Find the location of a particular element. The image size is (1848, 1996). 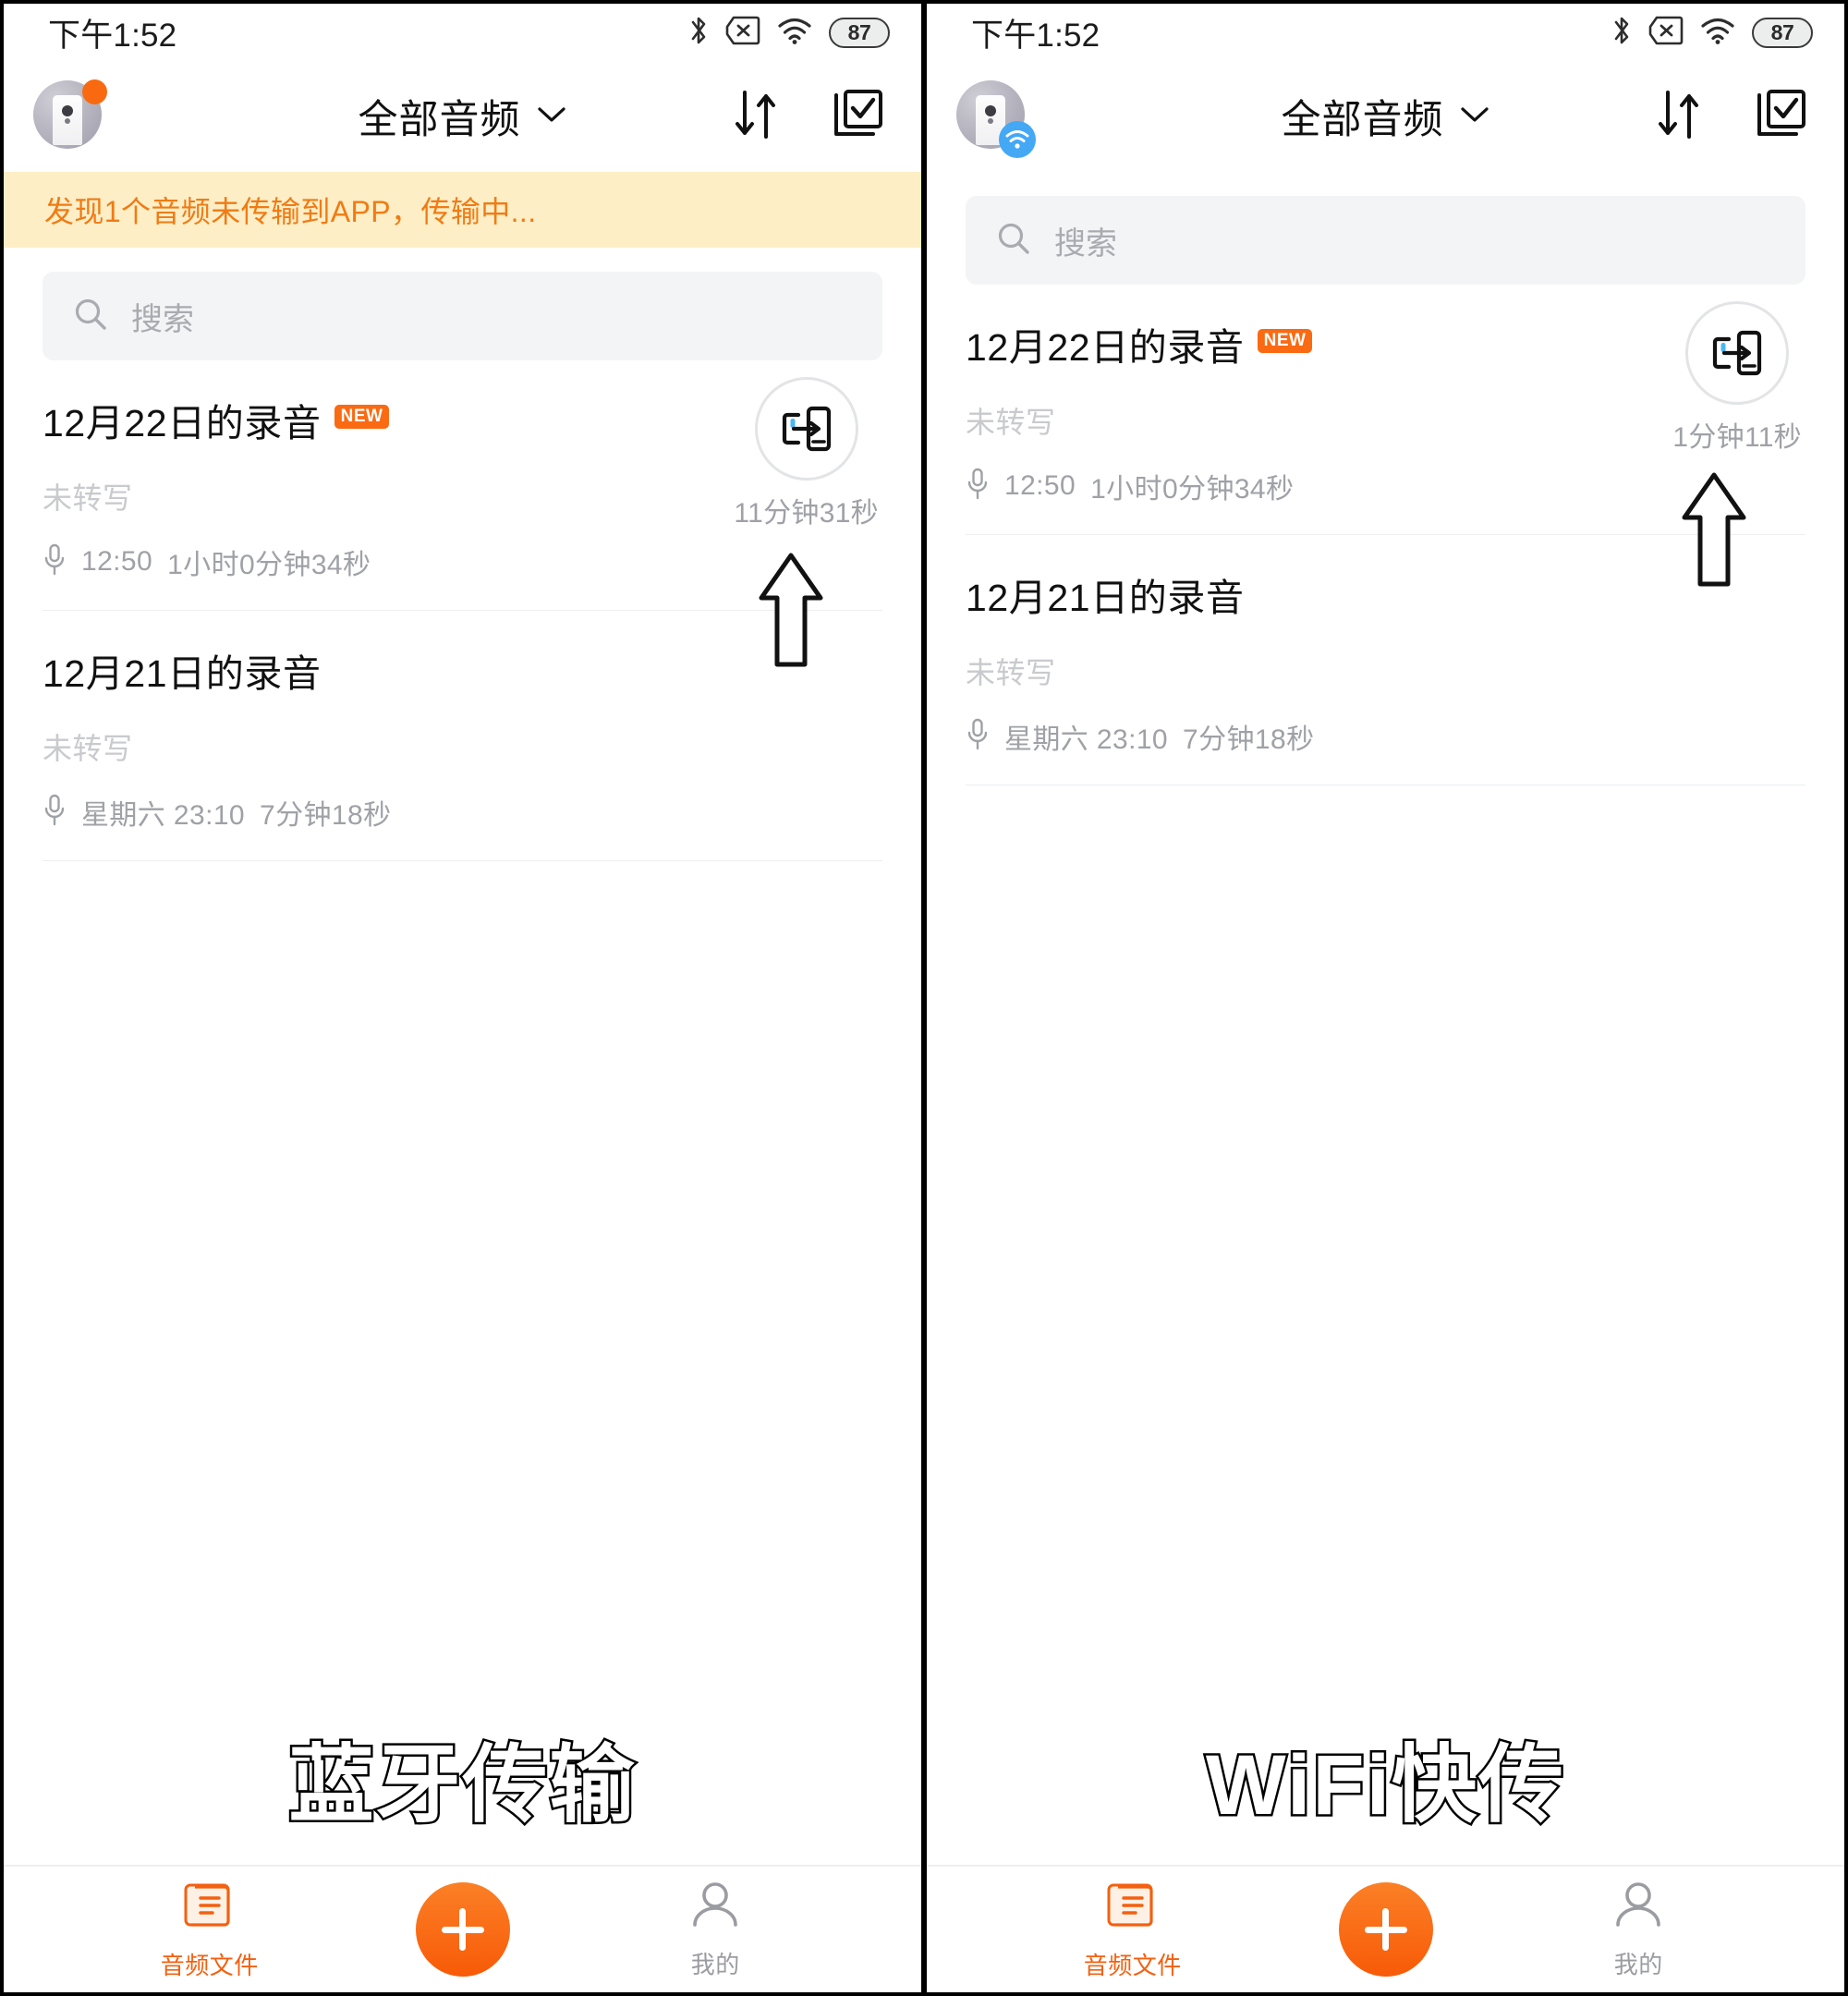

transfer-eta: 11分钟31秒 is located at coordinates (806, 513).